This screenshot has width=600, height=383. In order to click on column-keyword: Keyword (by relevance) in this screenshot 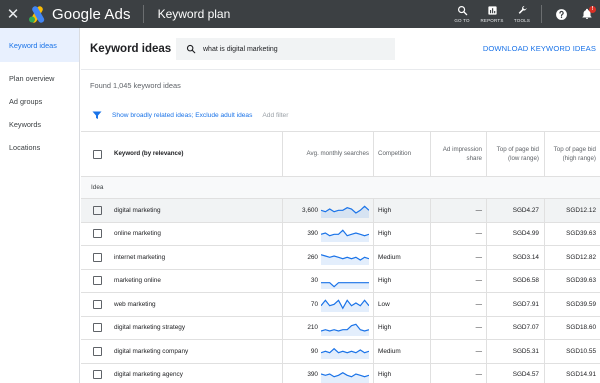, I will do `click(194, 154)`.